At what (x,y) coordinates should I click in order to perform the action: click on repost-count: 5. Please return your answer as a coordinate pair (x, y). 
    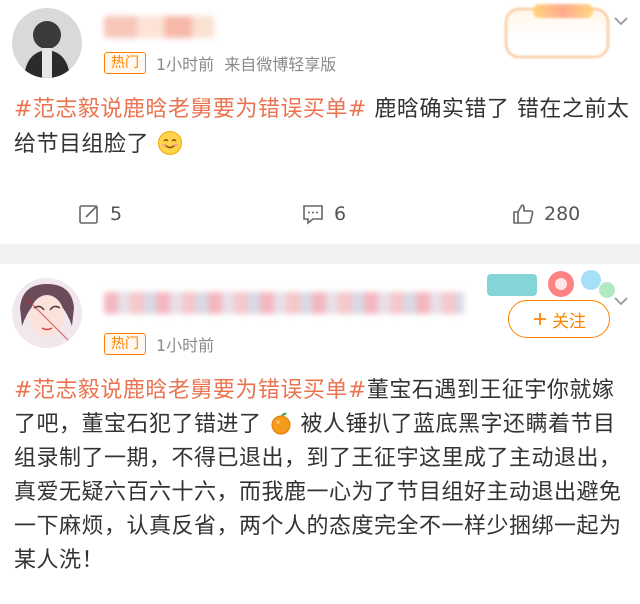
    Looking at the image, I should click on (116, 214).